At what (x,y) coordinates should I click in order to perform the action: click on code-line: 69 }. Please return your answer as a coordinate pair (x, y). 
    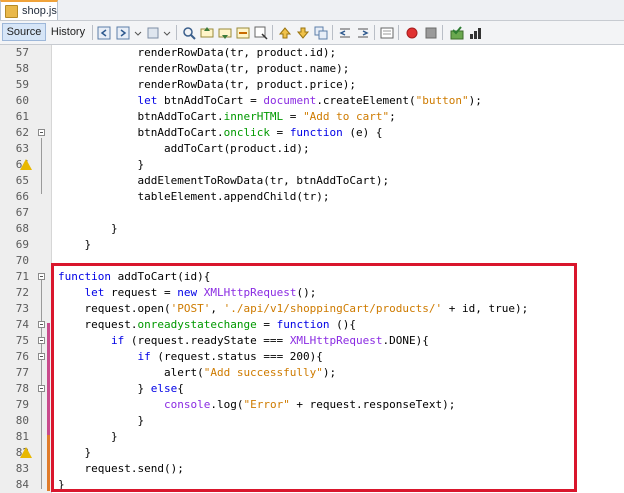
    Looking at the image, I should click on (312, 245).